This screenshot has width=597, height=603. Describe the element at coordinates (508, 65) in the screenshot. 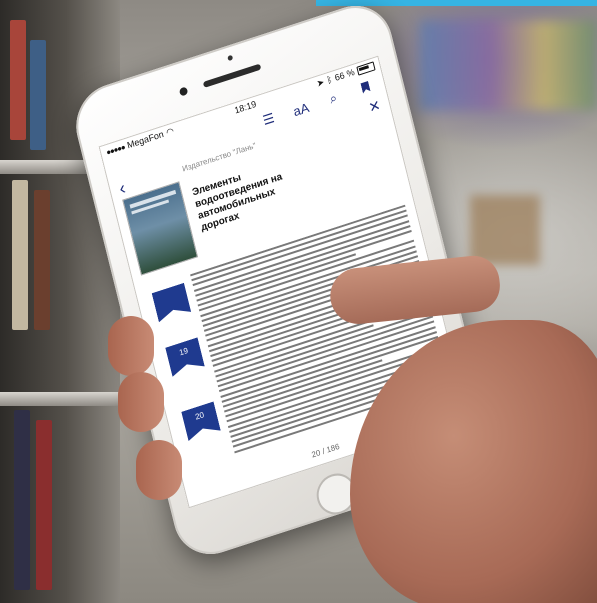

I see `blurred-books-right` at that location.